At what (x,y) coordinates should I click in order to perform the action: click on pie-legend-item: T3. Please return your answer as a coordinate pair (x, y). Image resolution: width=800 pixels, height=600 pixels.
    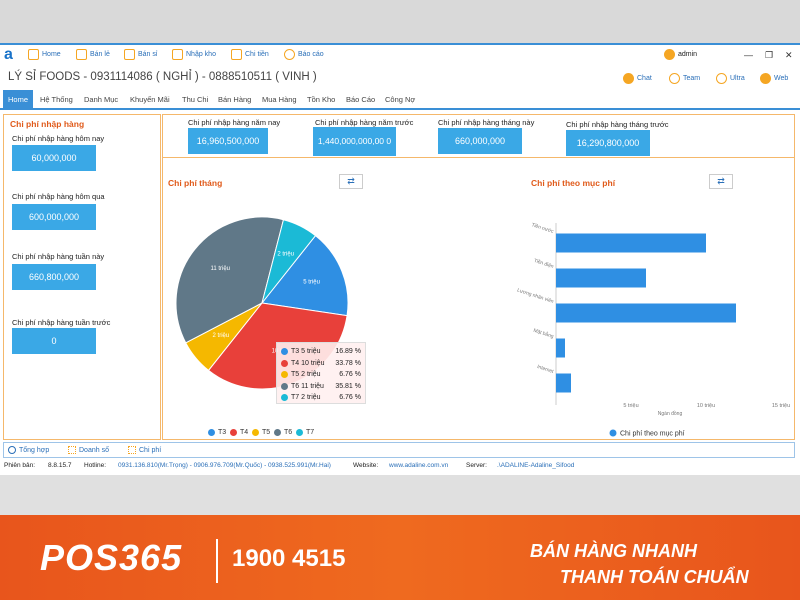
    Looking at the image, I should click on (217, 432).